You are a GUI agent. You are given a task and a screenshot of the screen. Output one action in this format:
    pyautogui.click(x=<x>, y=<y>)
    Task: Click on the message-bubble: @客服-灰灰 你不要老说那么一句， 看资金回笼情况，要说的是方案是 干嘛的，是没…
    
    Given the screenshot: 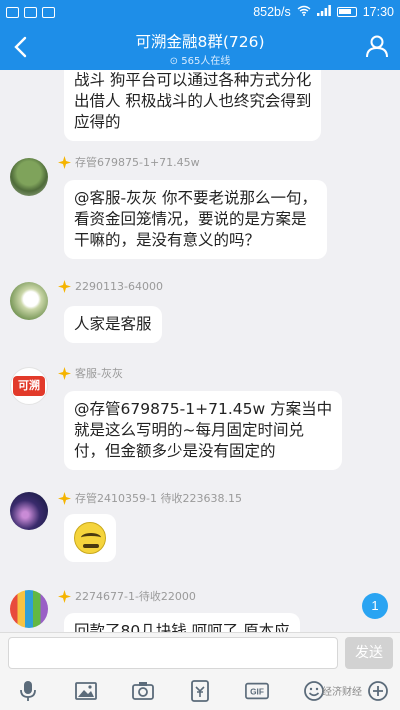 What is the action you would take?
    pyautogui.click(x=196, y=219)
    